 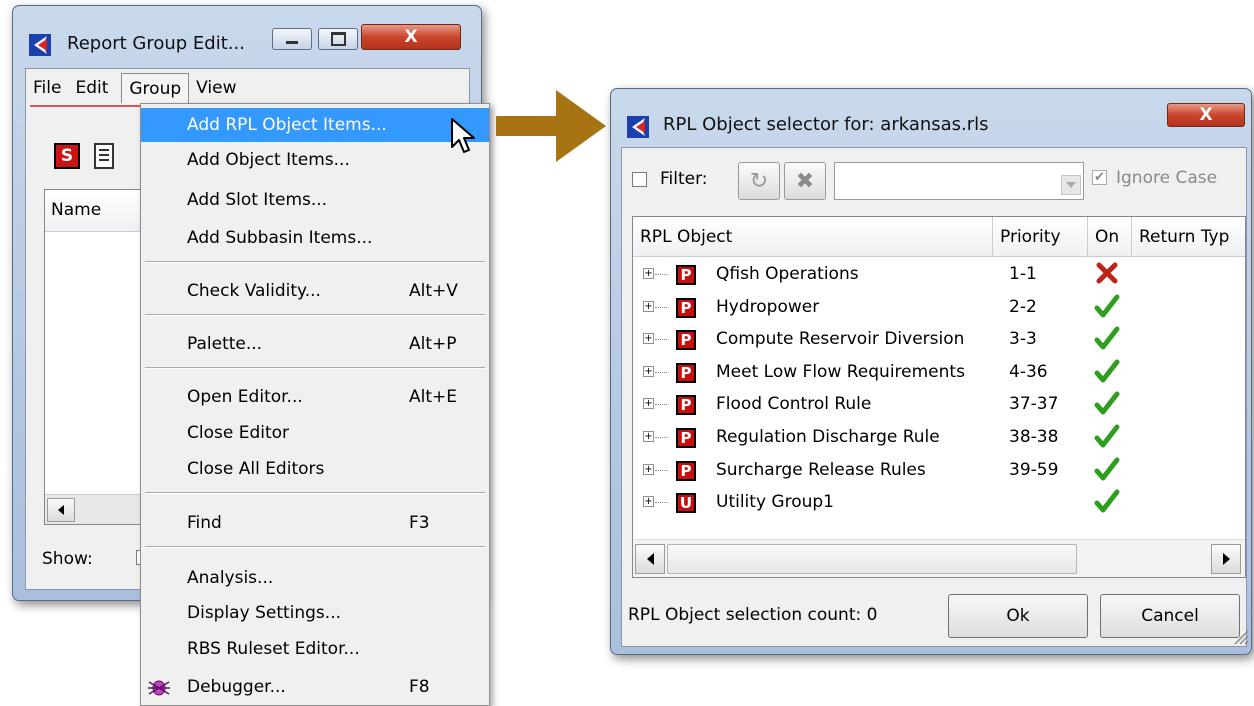 What do you see at coordinates (840, 339) in the screenshot?
I see `rpl-object-name: Compute Reservoir Diversion` at bounding box center [840, 339].